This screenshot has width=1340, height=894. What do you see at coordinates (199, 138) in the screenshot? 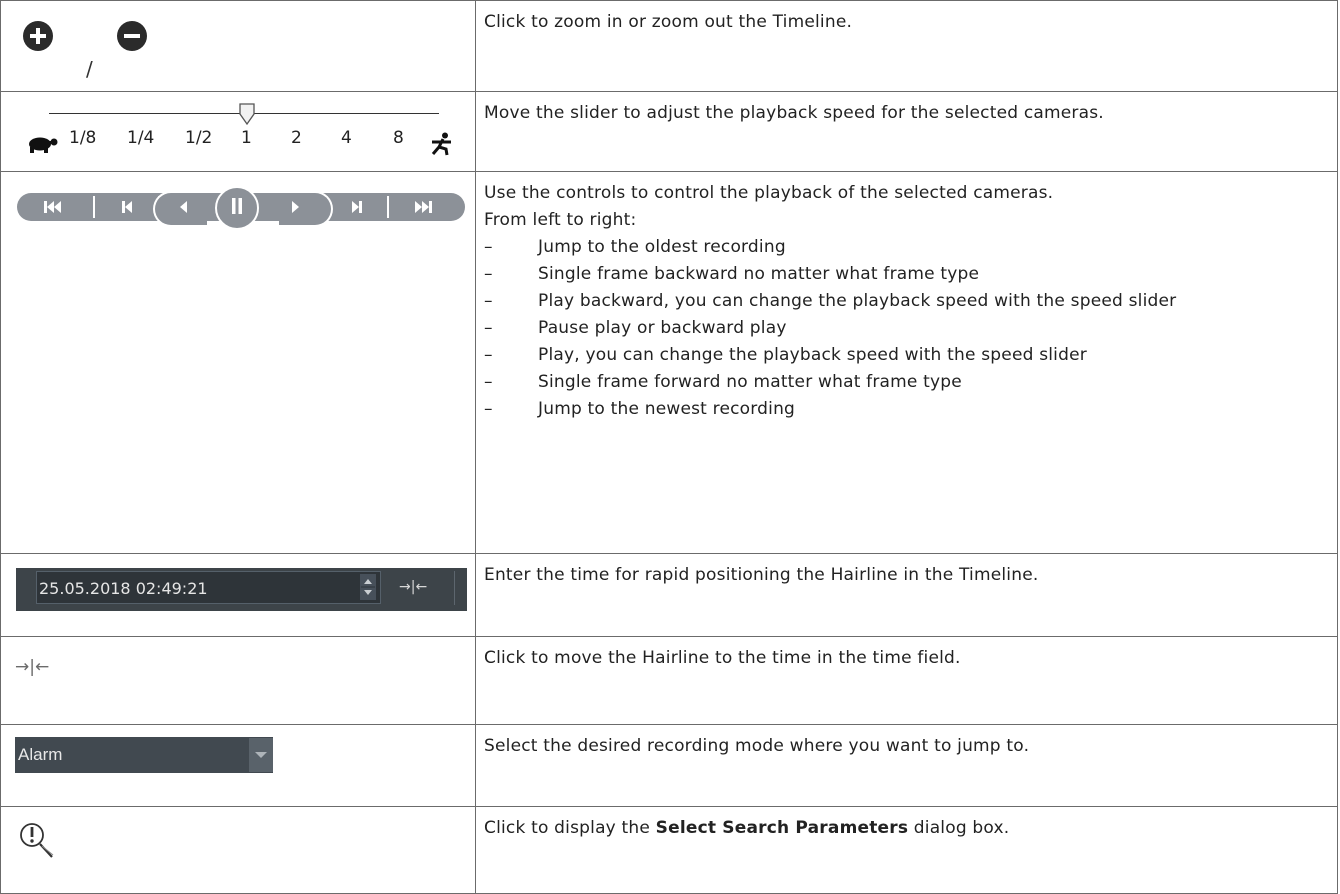
I see `speed-label-1-2: 1/2` at bounding box center [199, 138].